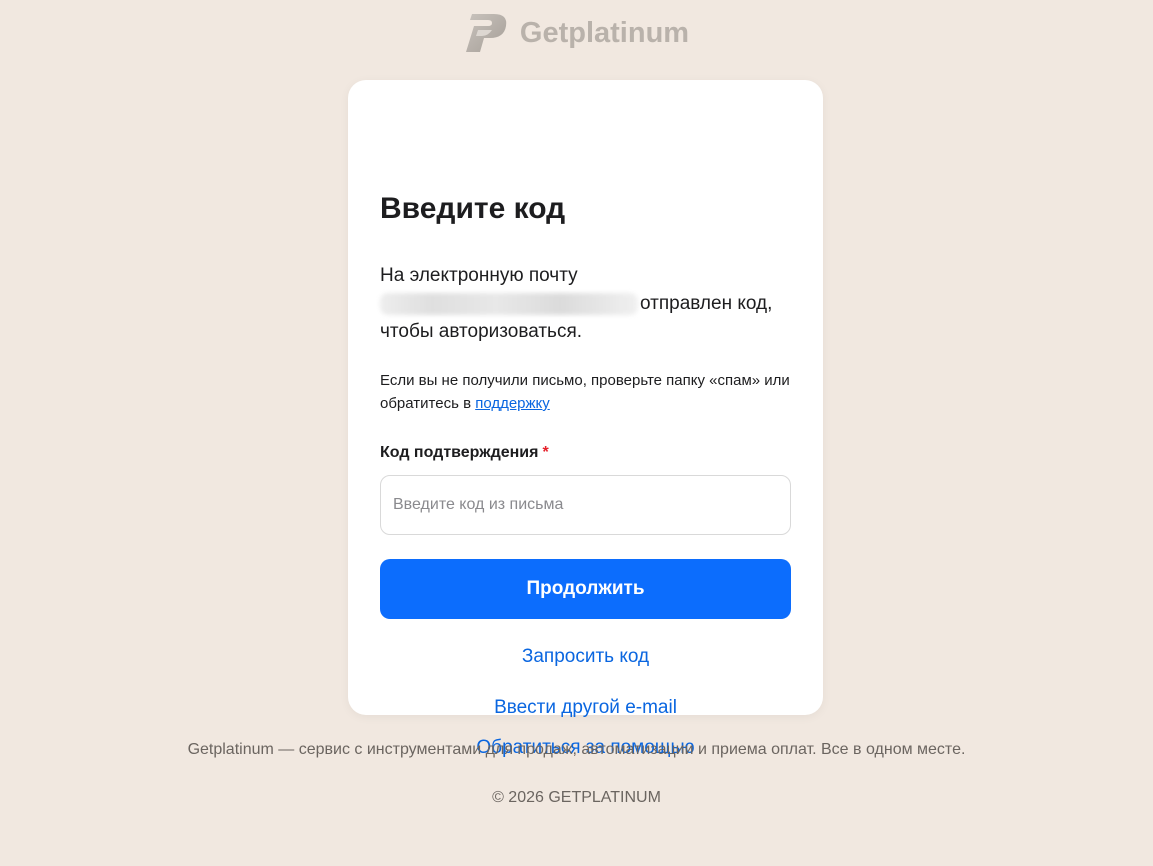  I want to click on intro-line-1: На электронную почту, so click(479, 275).